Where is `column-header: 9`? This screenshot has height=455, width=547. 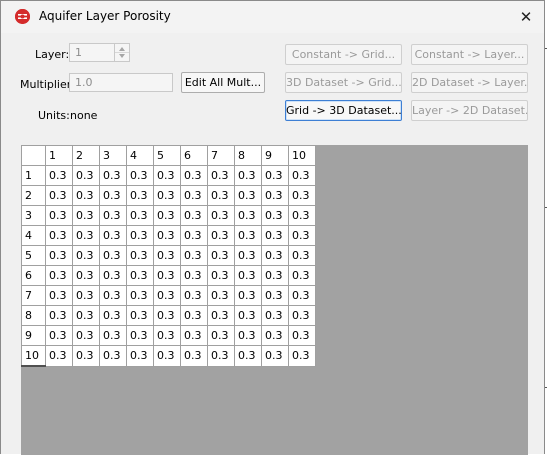
column-header: 9 is located at coordinates (275, 155).